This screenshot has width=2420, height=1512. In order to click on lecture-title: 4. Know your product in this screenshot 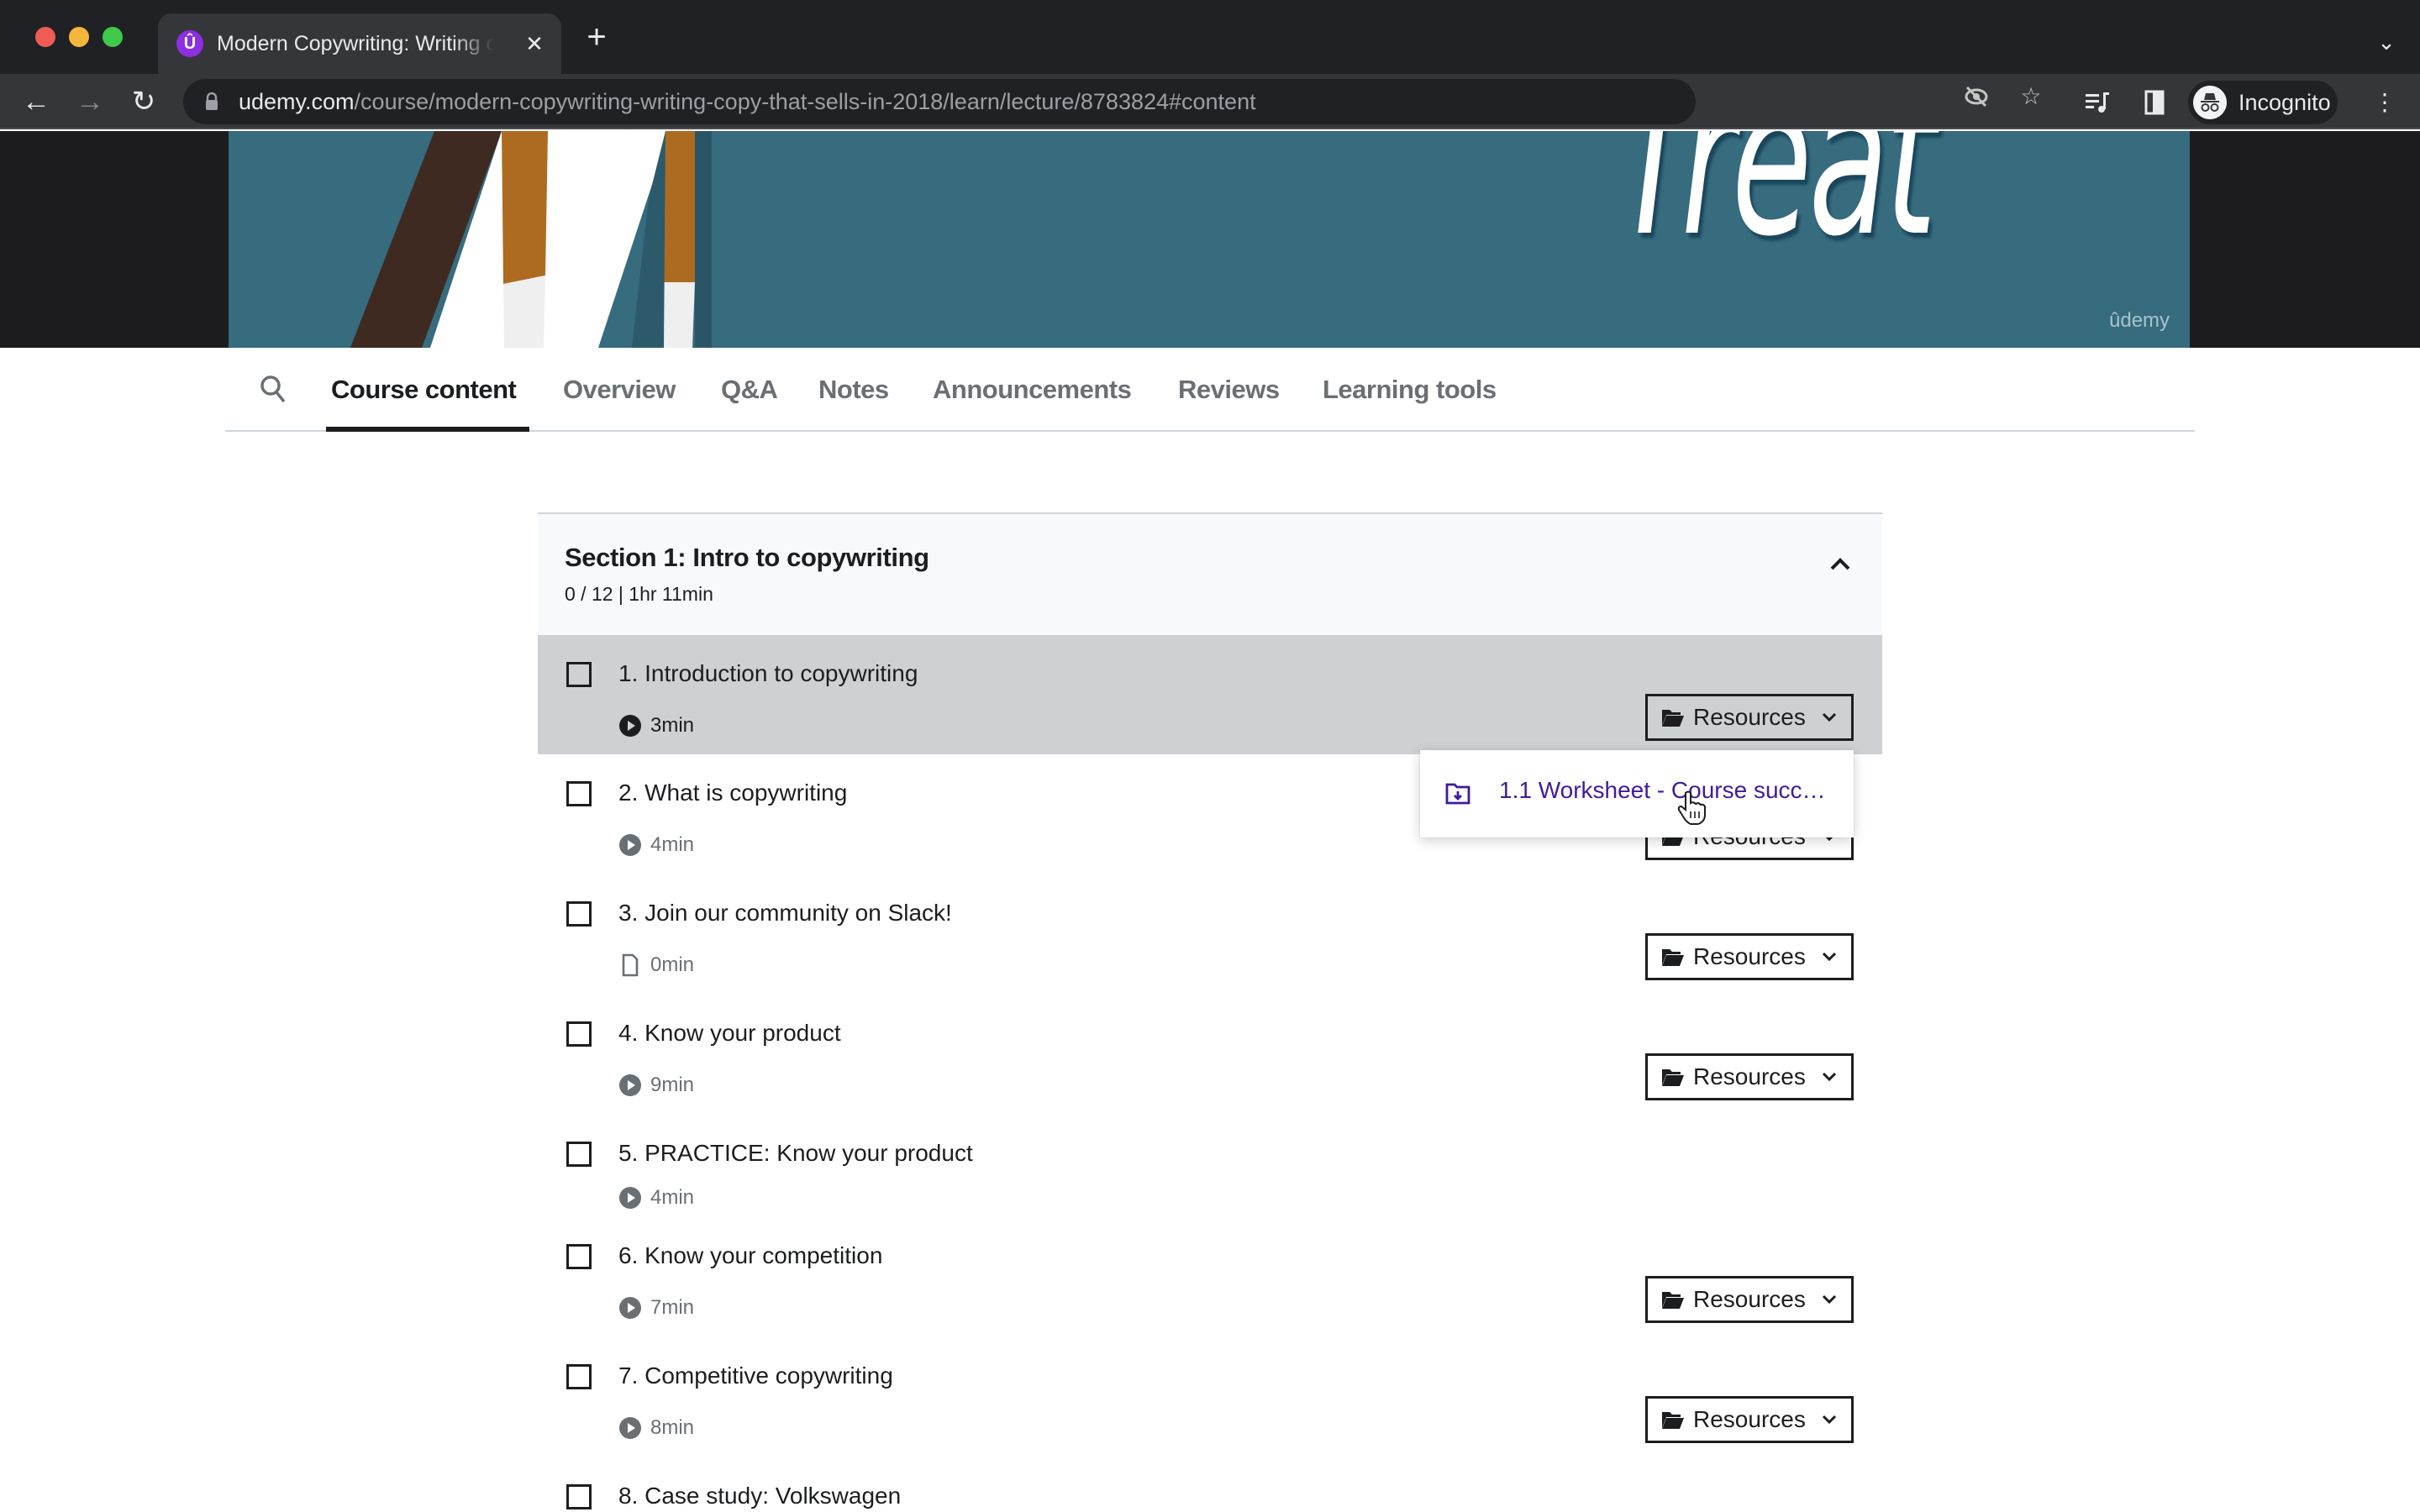, I will do `click(729, 1033)`.